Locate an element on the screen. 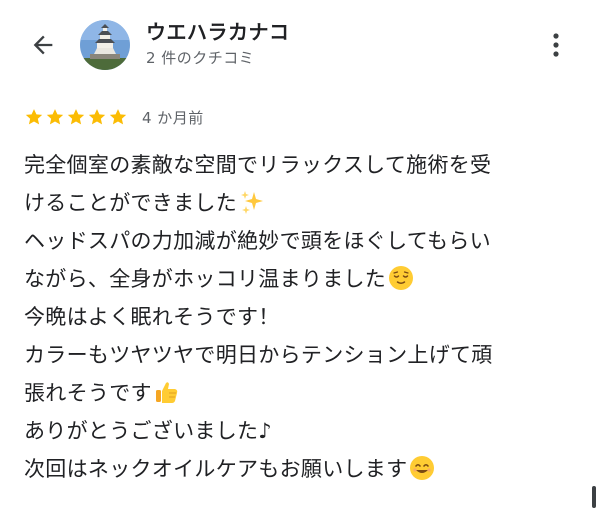  more-options-button is located at coordinates (556, 45).